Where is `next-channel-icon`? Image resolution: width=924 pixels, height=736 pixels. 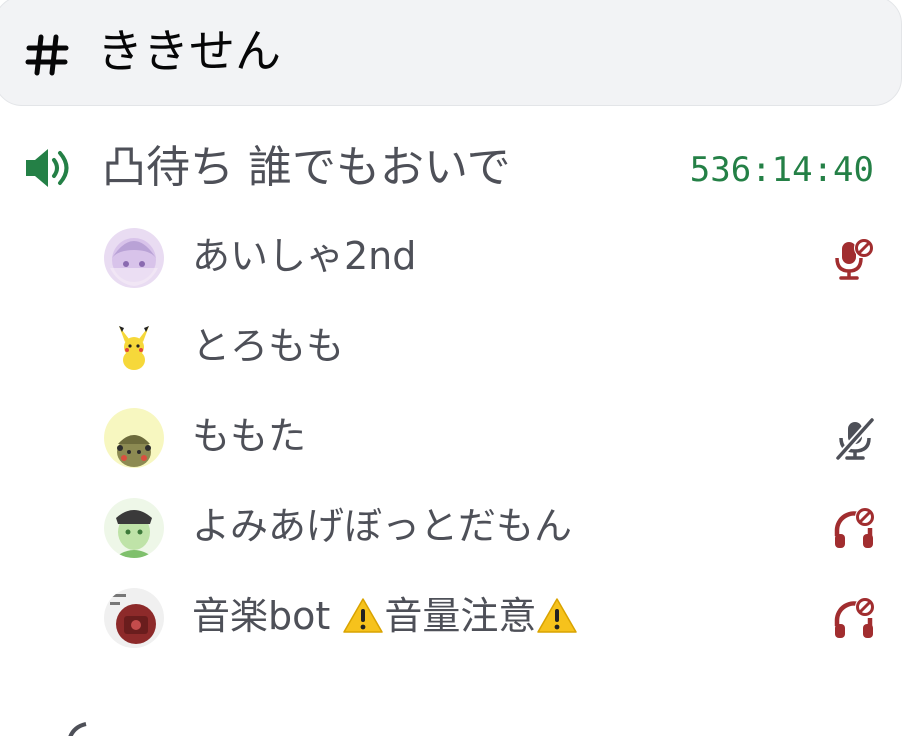
next-channel-icon is located at coordinates (77, 729).